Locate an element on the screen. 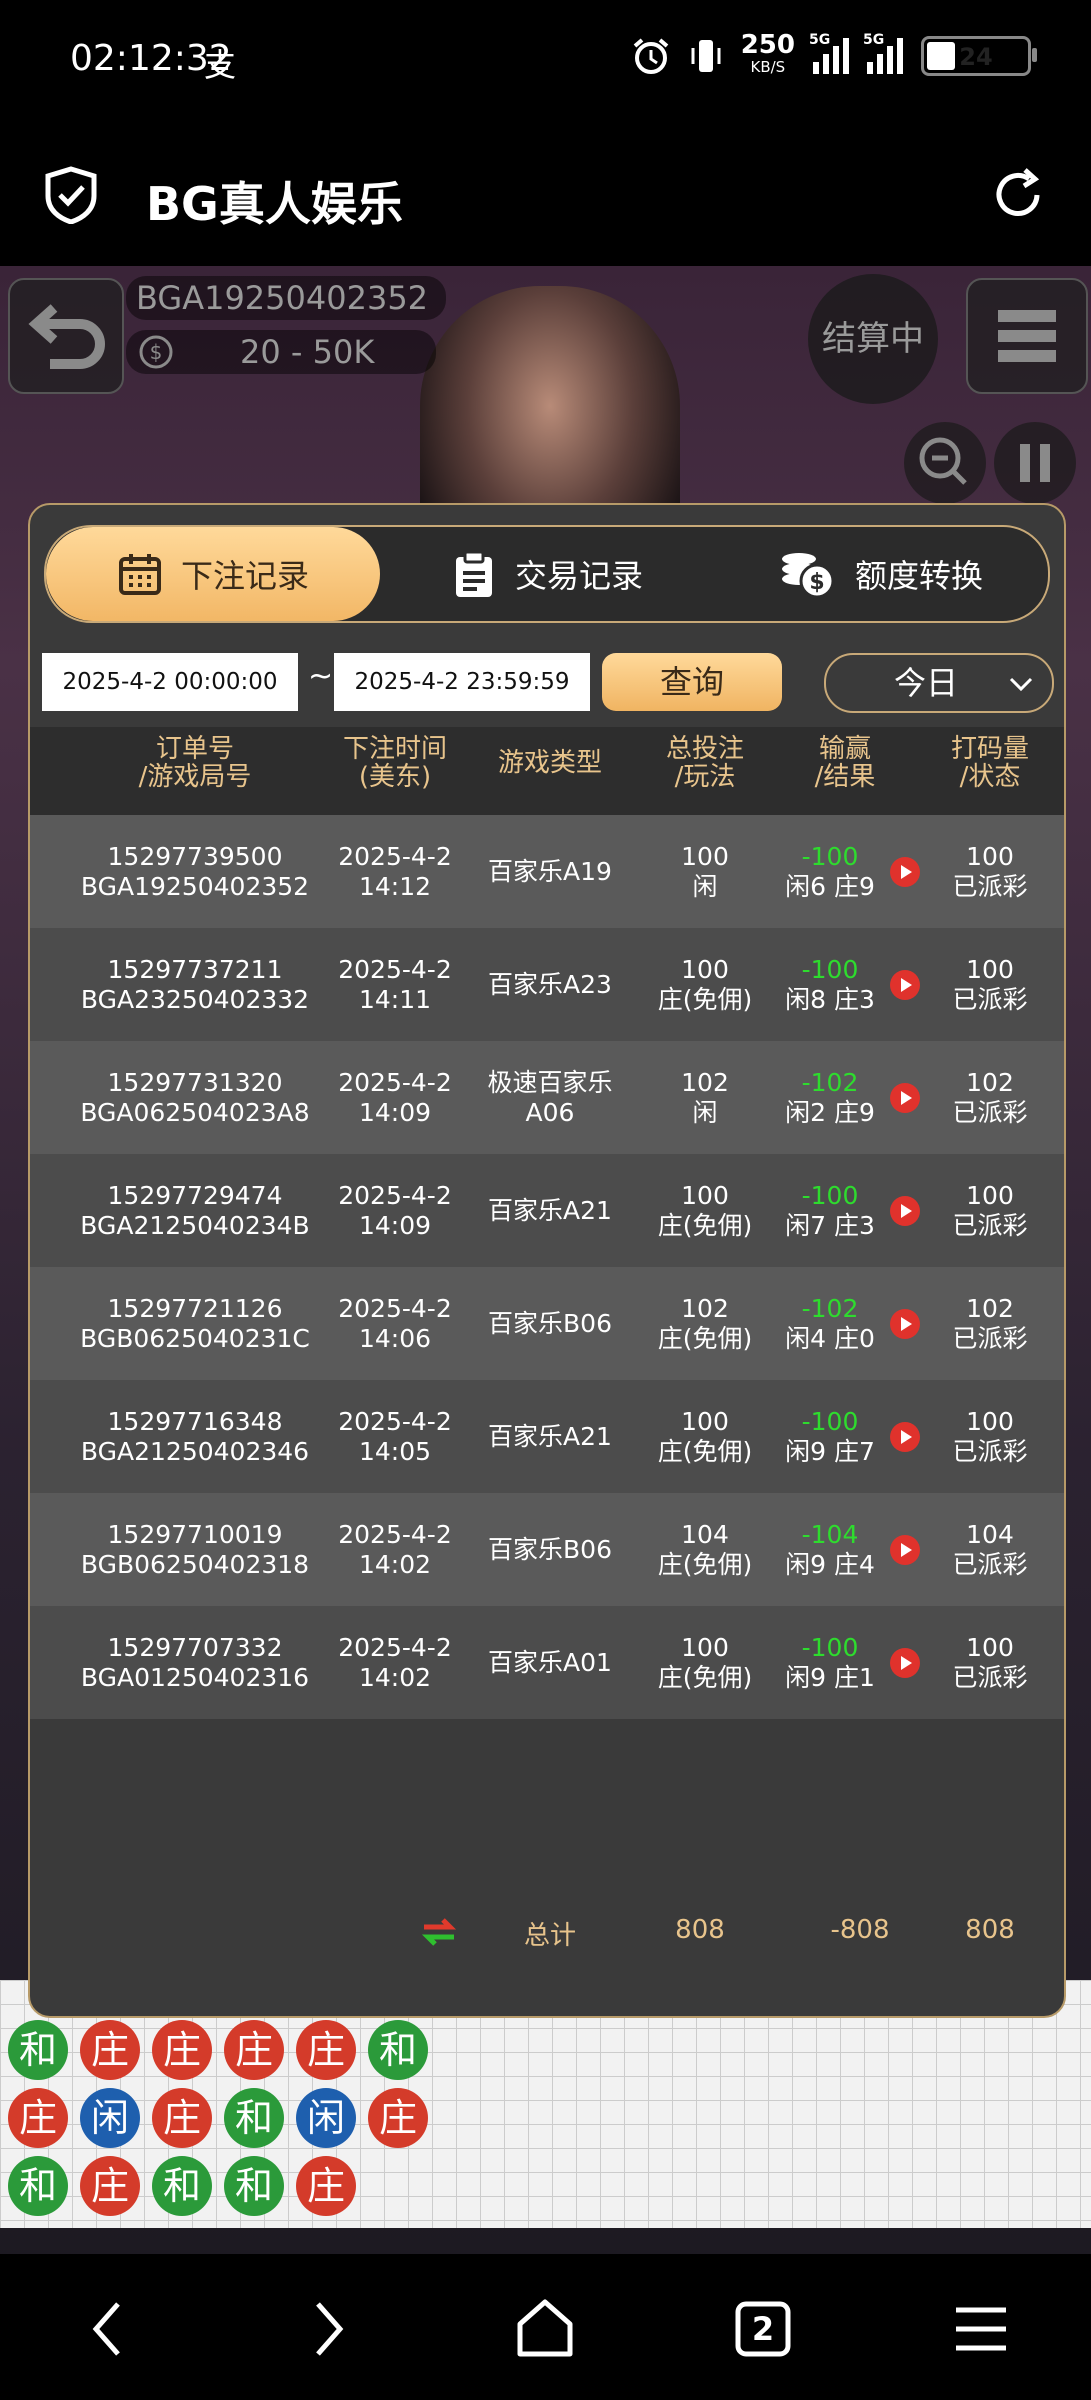  winloss-cell: -100 闲7 庄3 is located at coordinates (830, 1210).